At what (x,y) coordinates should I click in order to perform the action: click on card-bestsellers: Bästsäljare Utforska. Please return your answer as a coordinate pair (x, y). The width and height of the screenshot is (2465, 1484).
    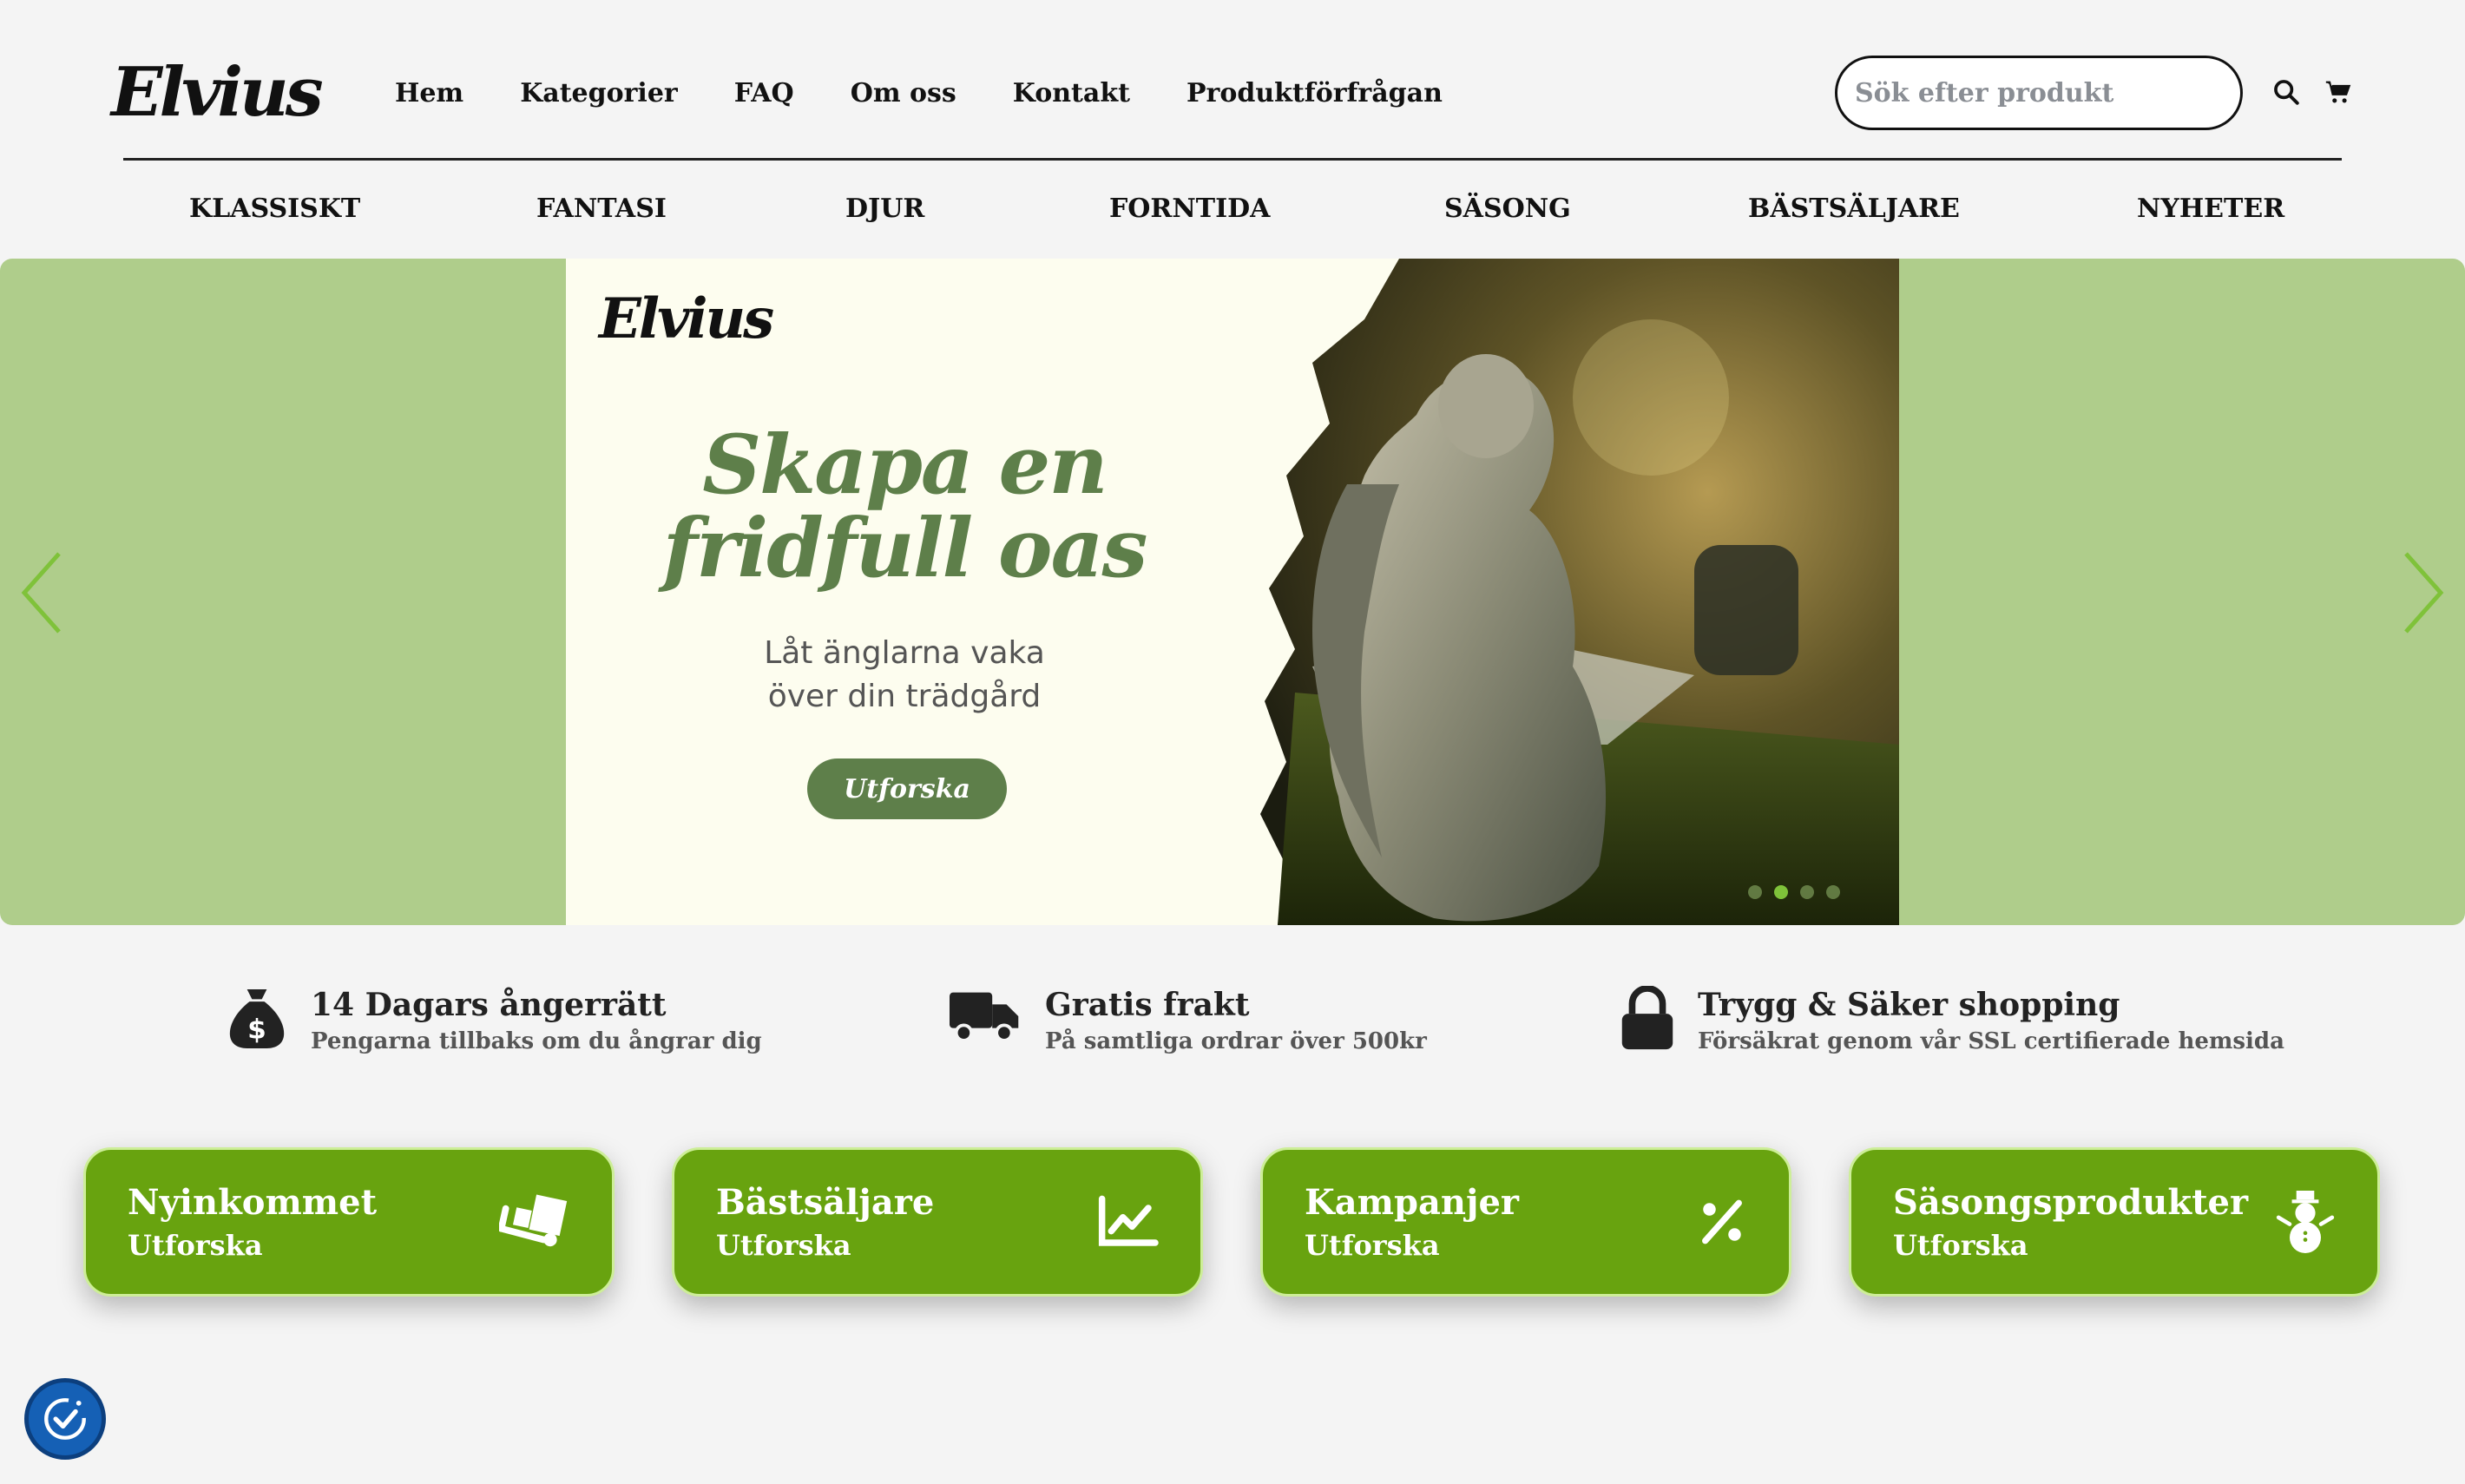
    Looking at the image, I should click on (938, 1222).